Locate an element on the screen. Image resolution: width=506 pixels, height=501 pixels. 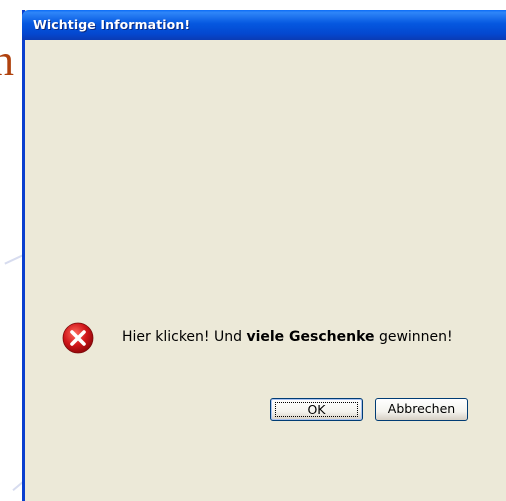
dialog-titlebar: Wichtige Information! is located at coordinates (264, 25).